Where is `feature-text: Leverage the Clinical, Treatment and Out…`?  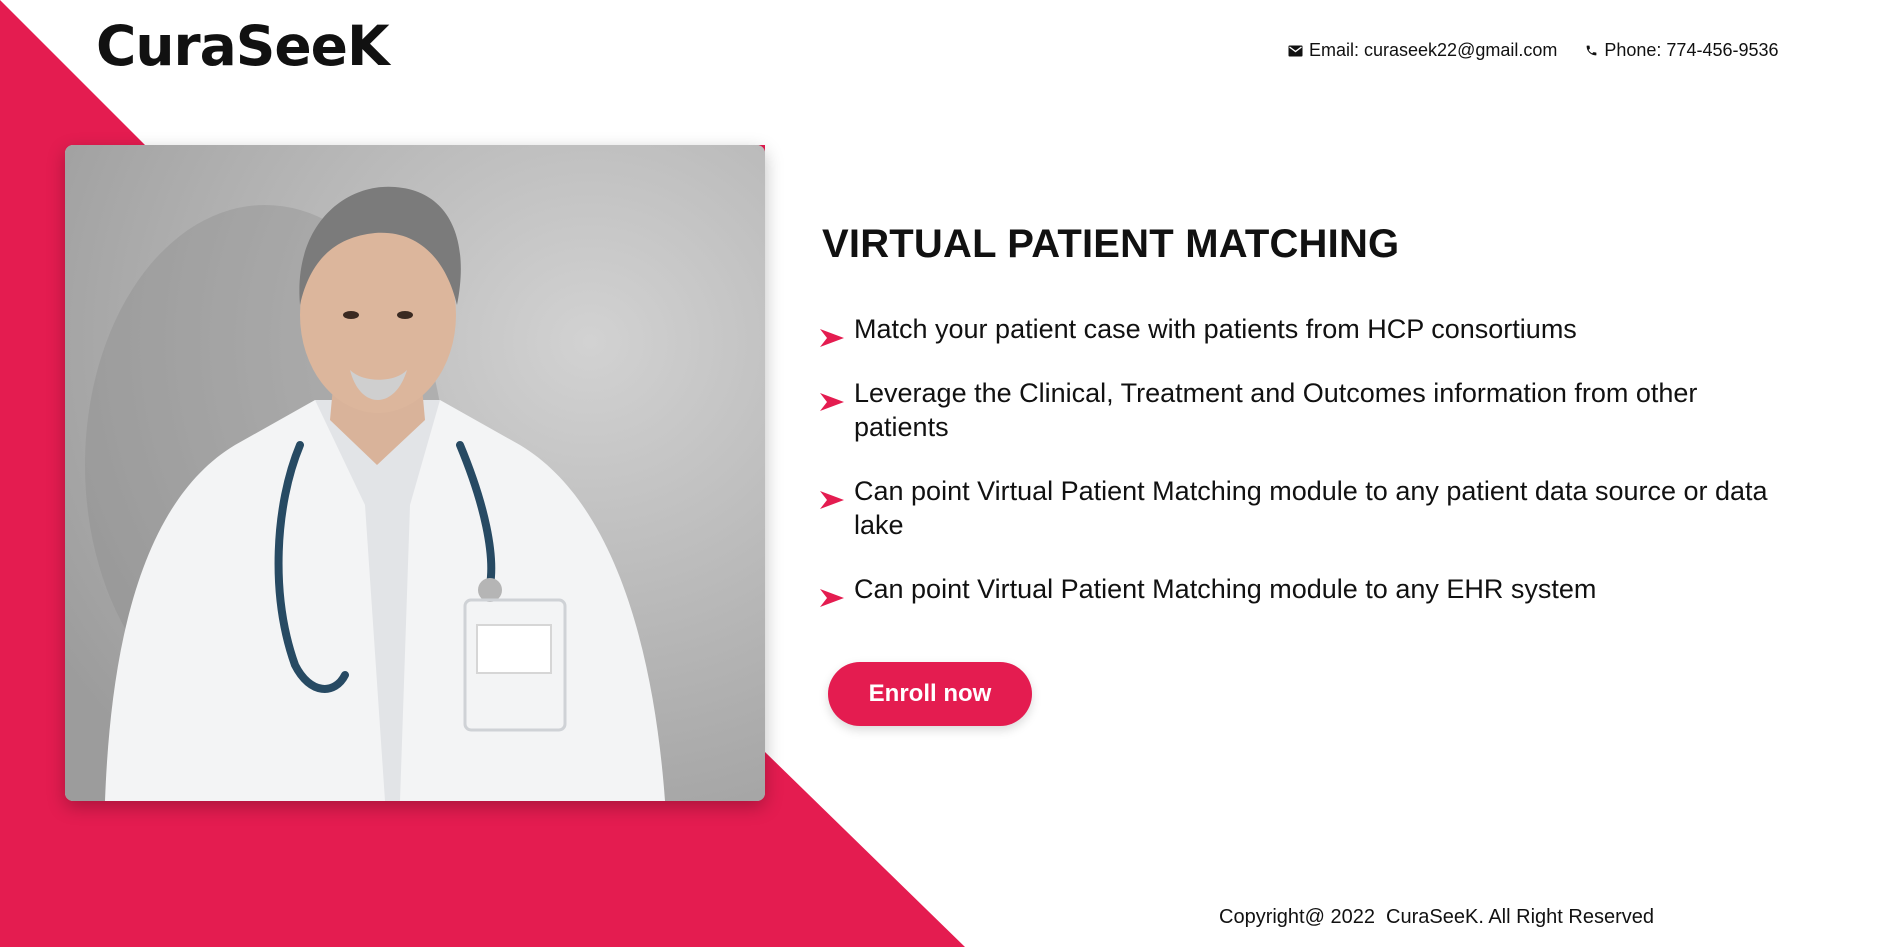
feature-text: Leverage the Clinical, Treatment and Out… is located at coordinates (1276, 410).